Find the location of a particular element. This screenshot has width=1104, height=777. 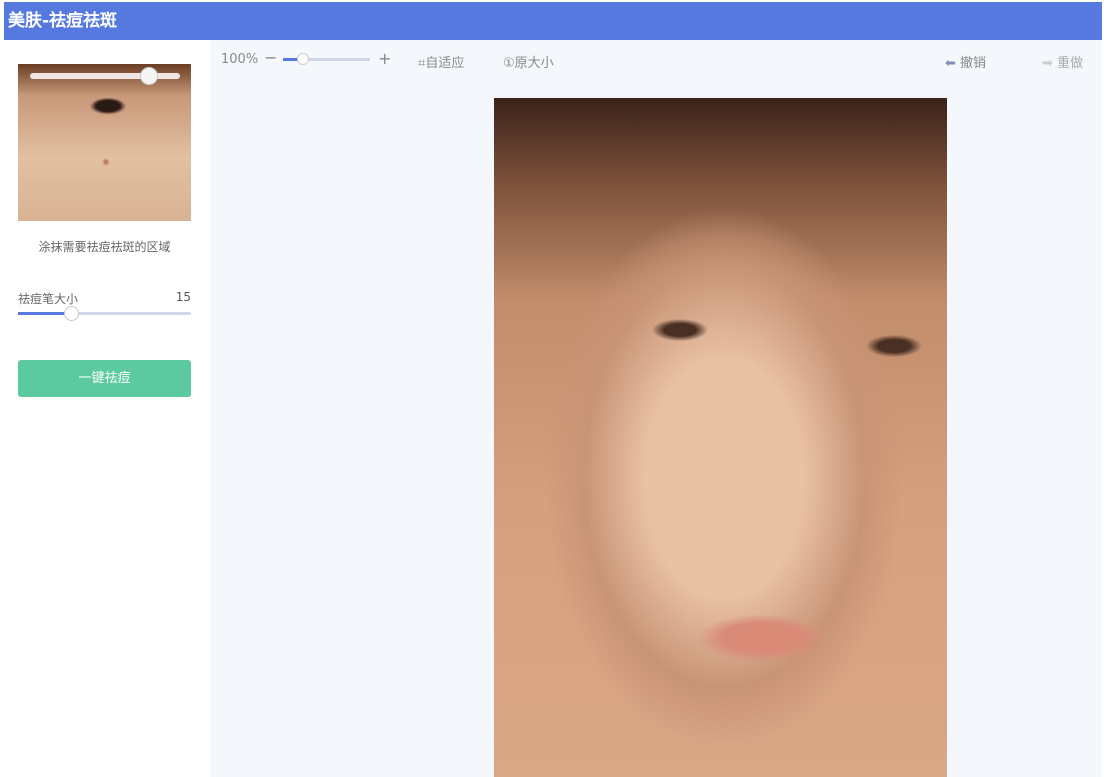

brush-size-label: 祛痘笔大小 is located at coordinates (48, 299).